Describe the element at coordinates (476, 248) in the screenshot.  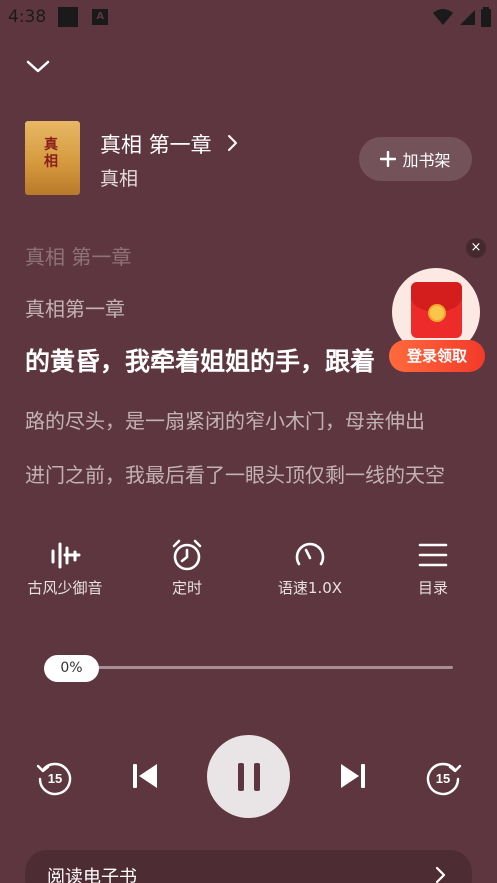
I see `promo-close-button: ×` at that location.